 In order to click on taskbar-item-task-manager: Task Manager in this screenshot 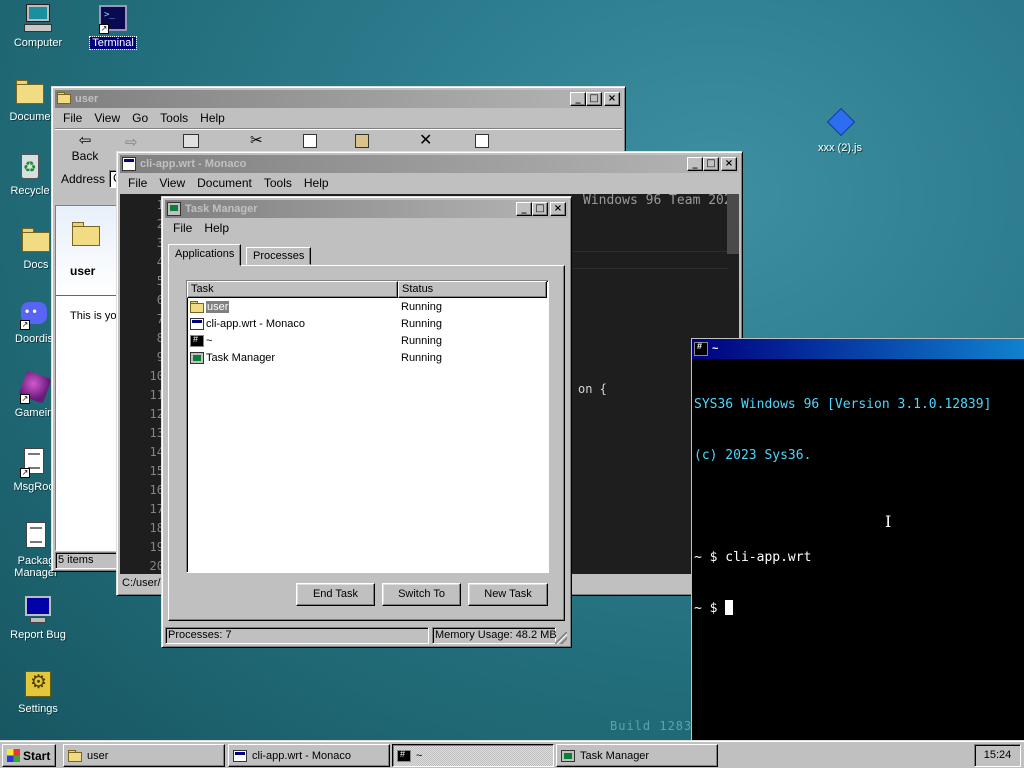, I will do `click(637, 755)`.